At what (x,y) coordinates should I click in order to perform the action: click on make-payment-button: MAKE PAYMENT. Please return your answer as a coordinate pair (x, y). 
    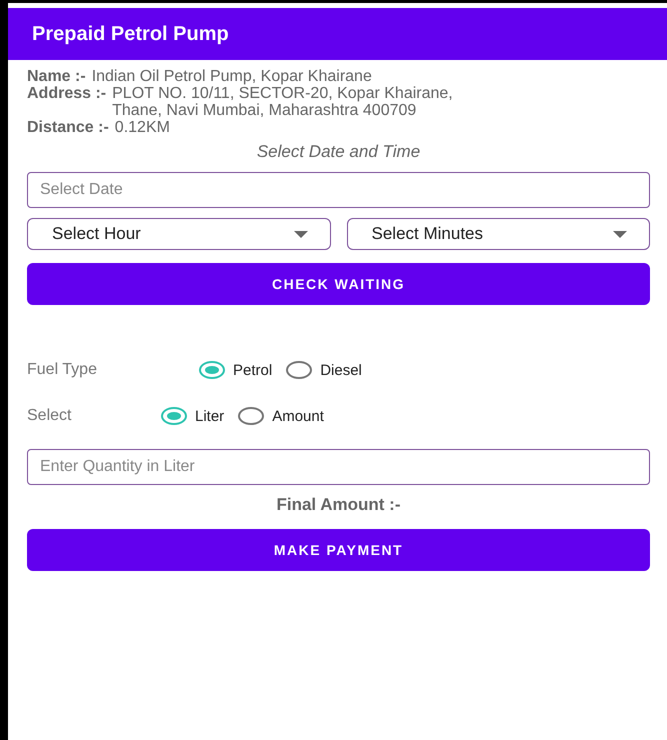
    Looking at the image, I should click on (338, 550).